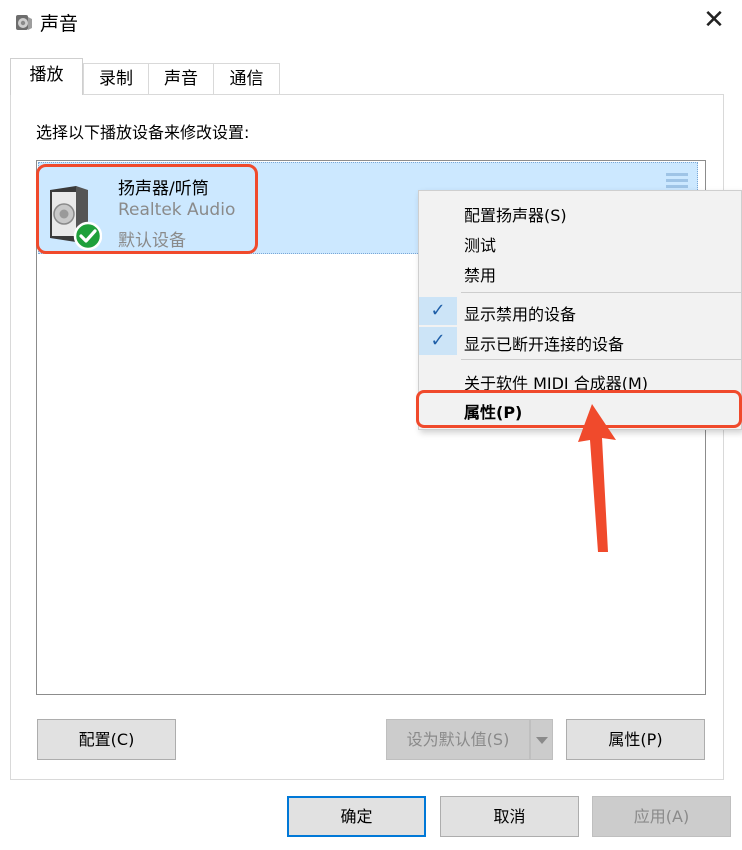  What do you see at coordinates (458, 739) in the screenshot?
I see `set-default-button: 设为默认值(S)` at bounding box center [458, 739].